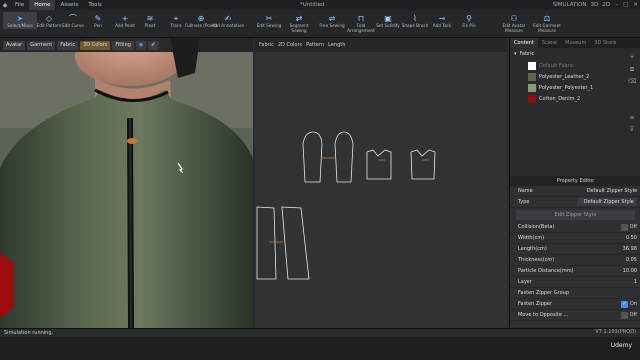 The width and height of the screenshot is (640, 360). I want to click on pattern-piece-front, so click(379, 164).